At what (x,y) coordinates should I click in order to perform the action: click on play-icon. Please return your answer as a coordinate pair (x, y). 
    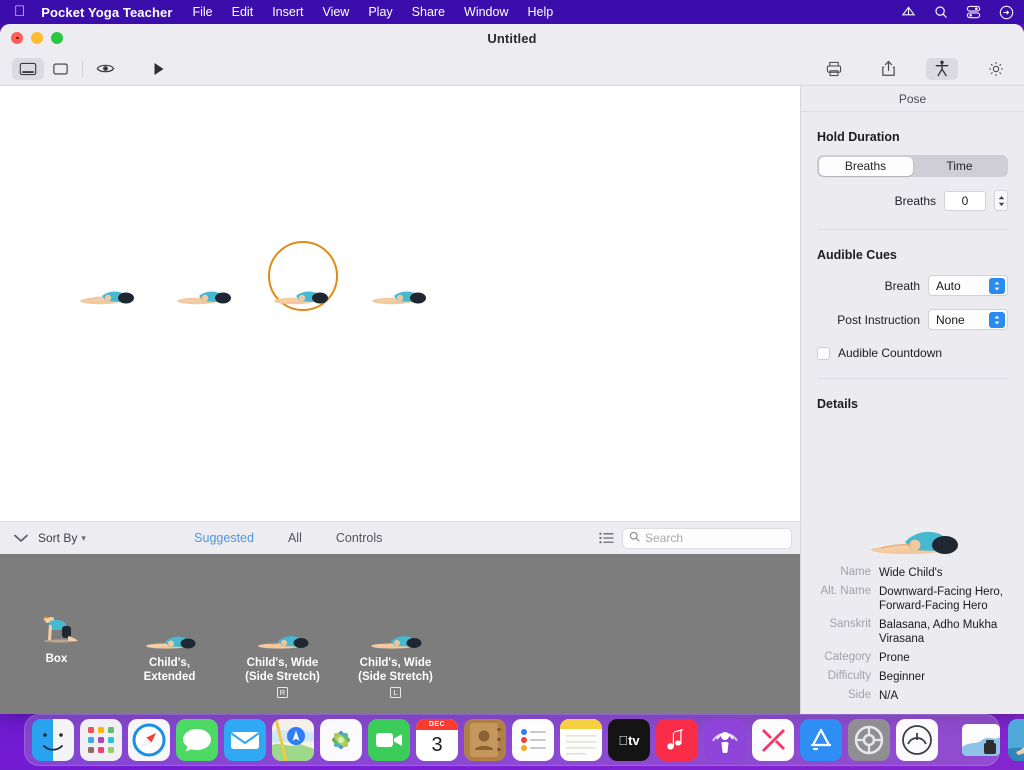
    Looking at the image, I should click on (159, 69).